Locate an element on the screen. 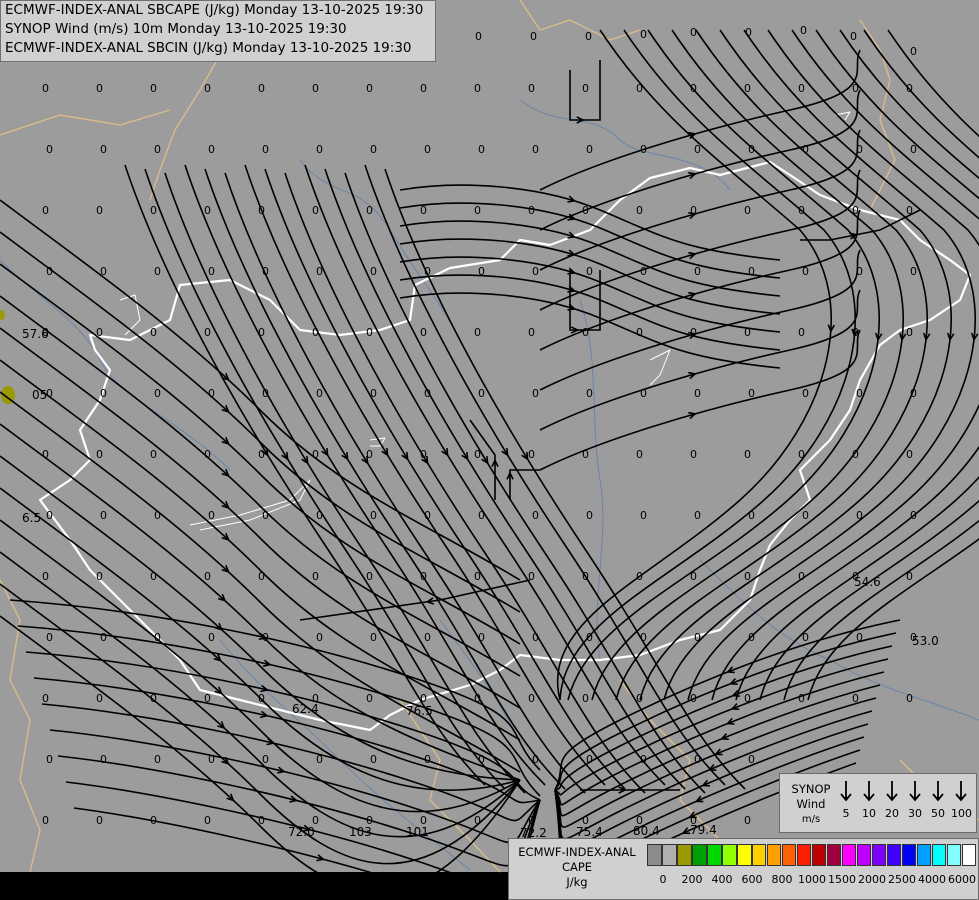 The image size is (979, 900). value-label: 53.0 is located at coordinates (925, 641).